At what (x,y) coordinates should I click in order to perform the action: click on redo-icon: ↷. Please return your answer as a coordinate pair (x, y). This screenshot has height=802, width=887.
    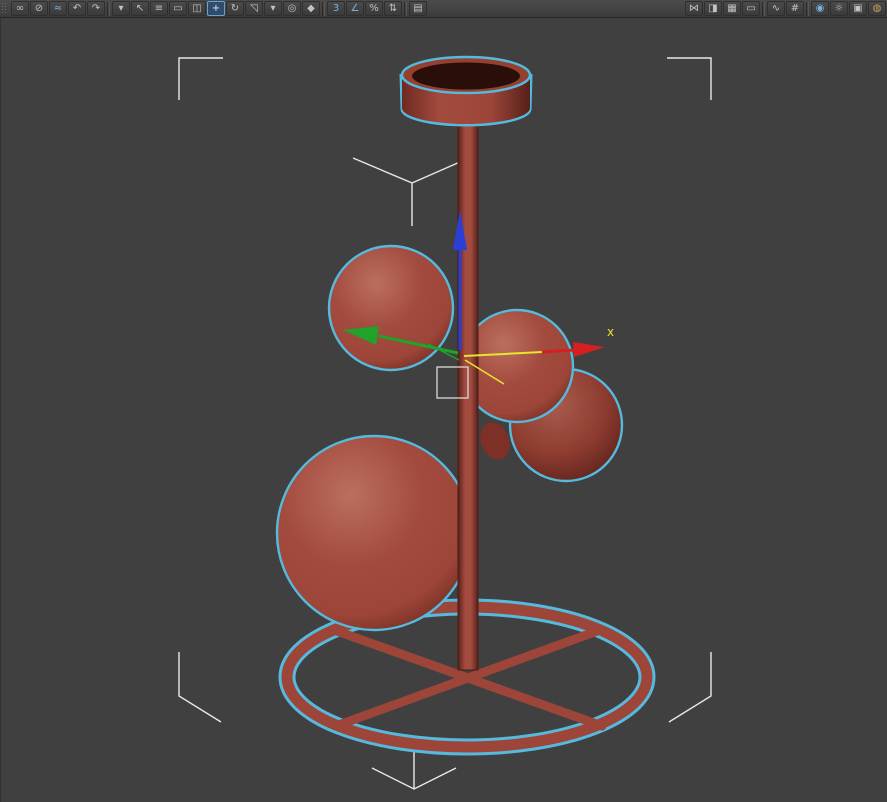
    Looking at the image, I should click on (96, 8).